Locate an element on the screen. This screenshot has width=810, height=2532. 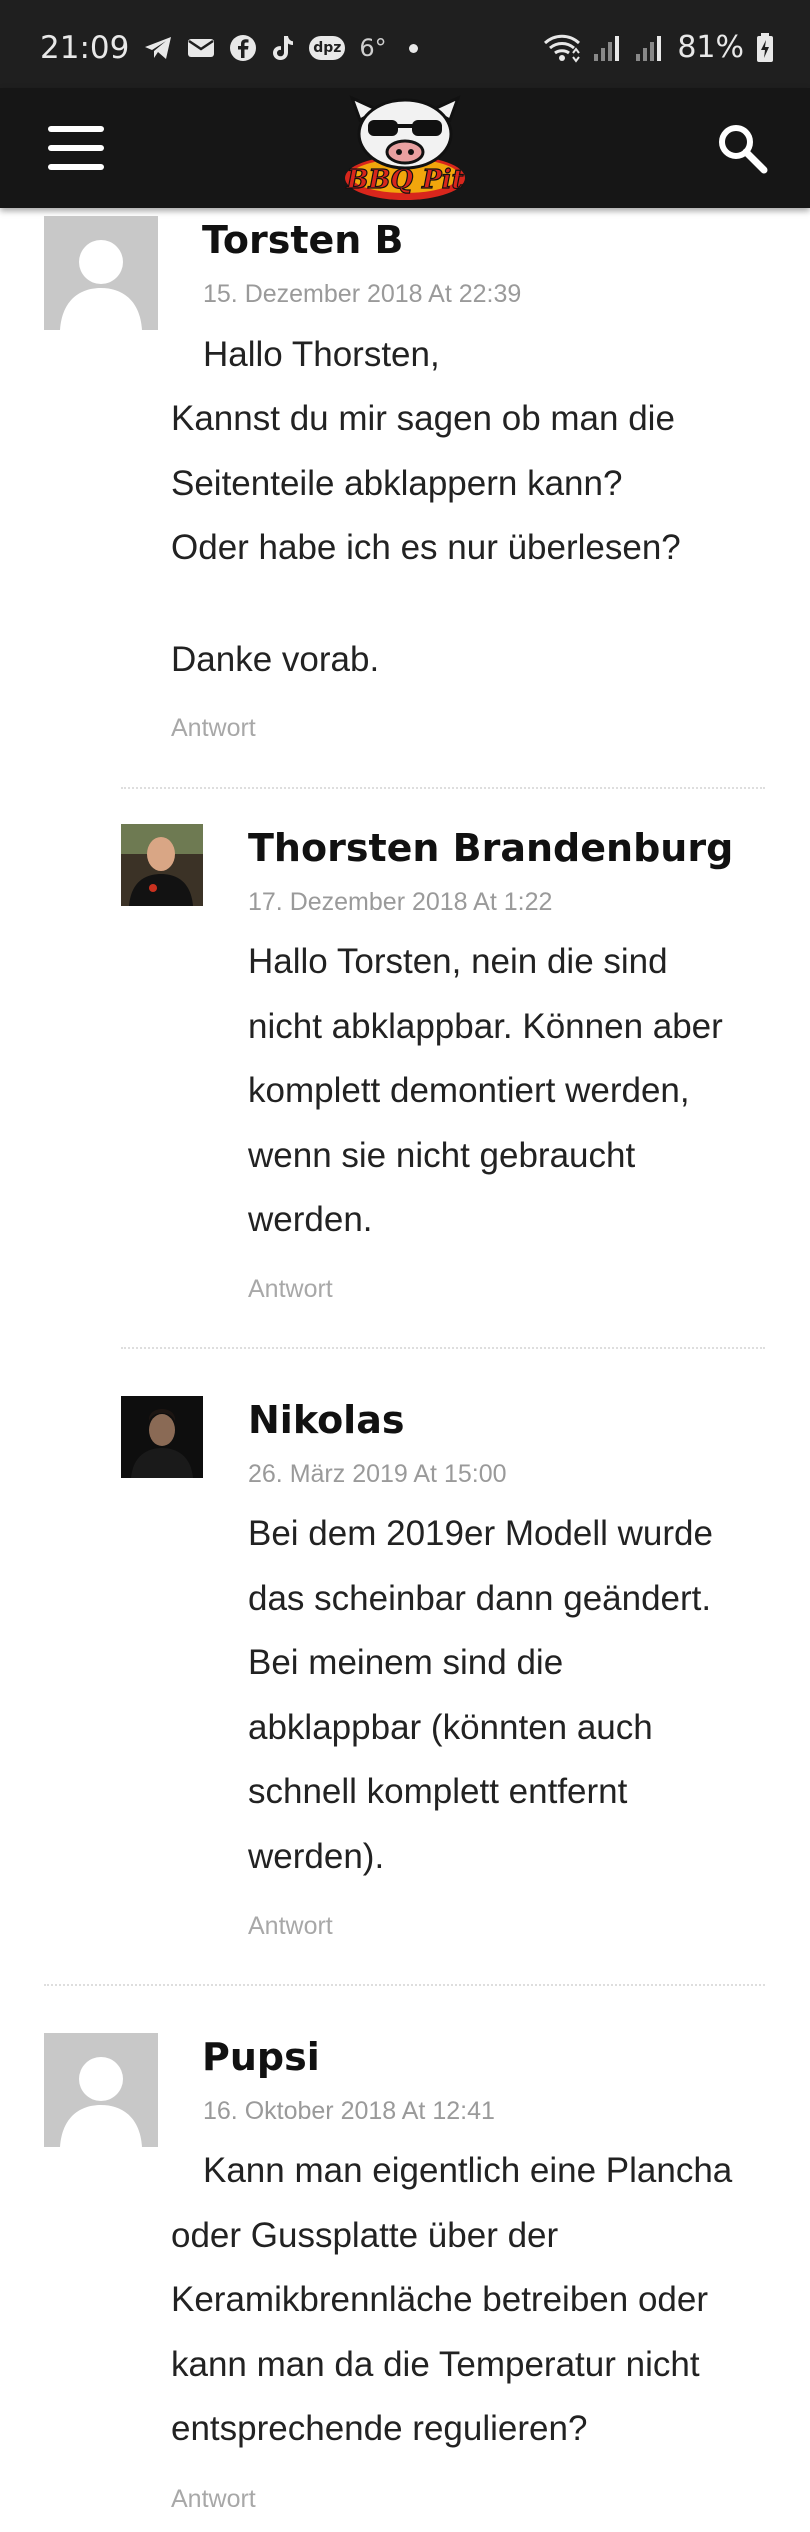
comment-body-line: Kannst du mir sagen ob man die is located at coordinates (423, 418).